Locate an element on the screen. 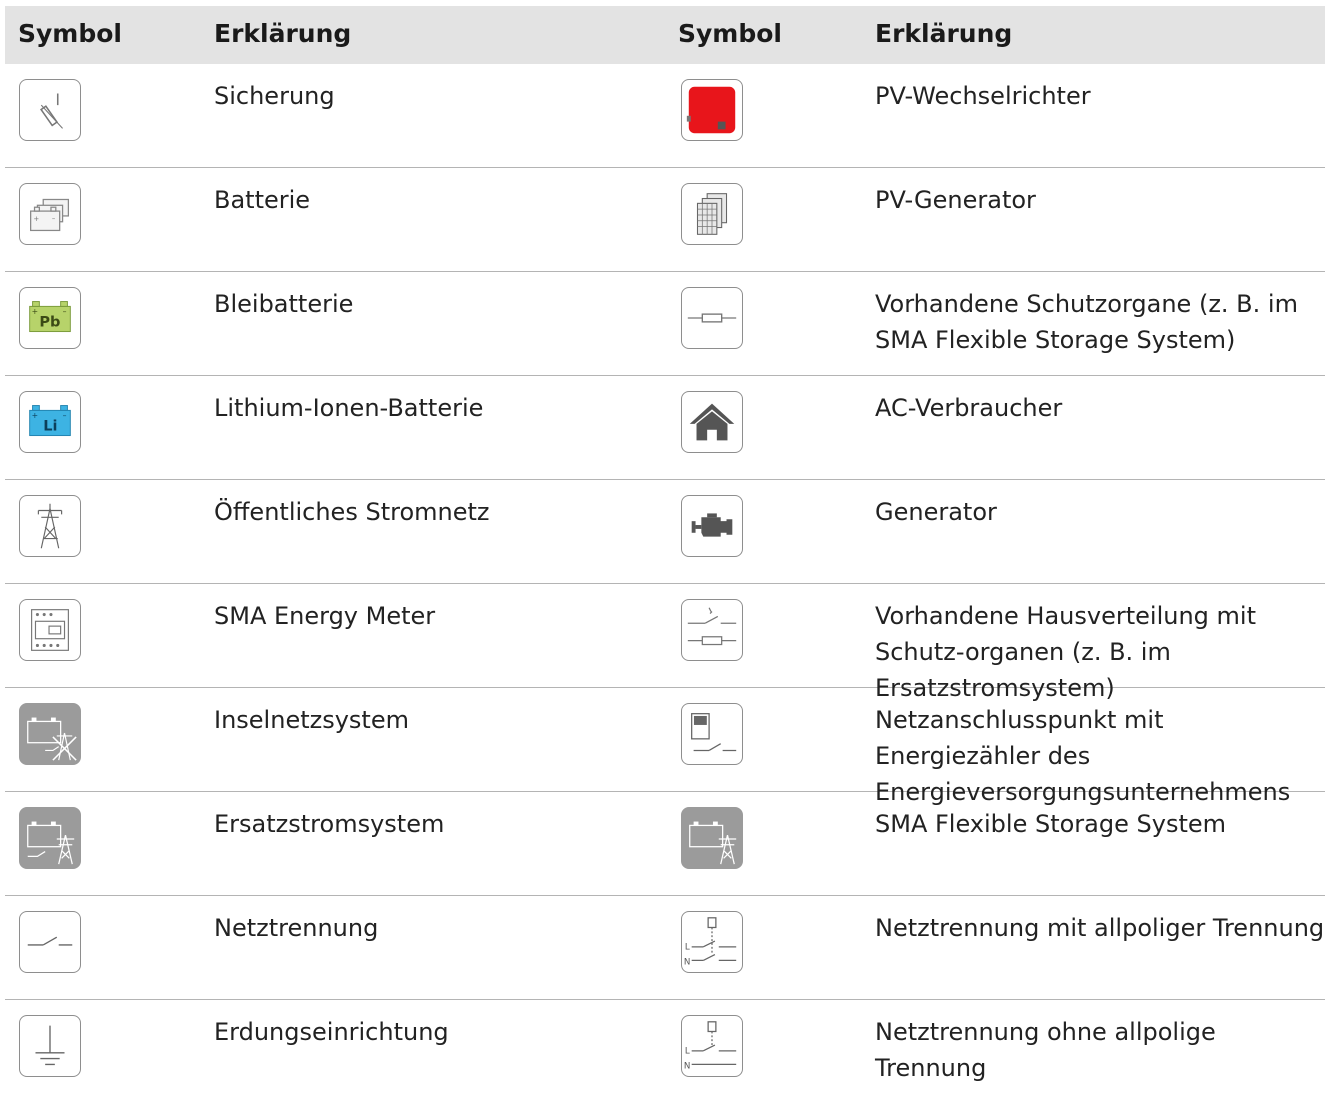 The image size is (1326, 1104). row-label: SMA Flexible Storage System is located at coordinates (1050, 824).